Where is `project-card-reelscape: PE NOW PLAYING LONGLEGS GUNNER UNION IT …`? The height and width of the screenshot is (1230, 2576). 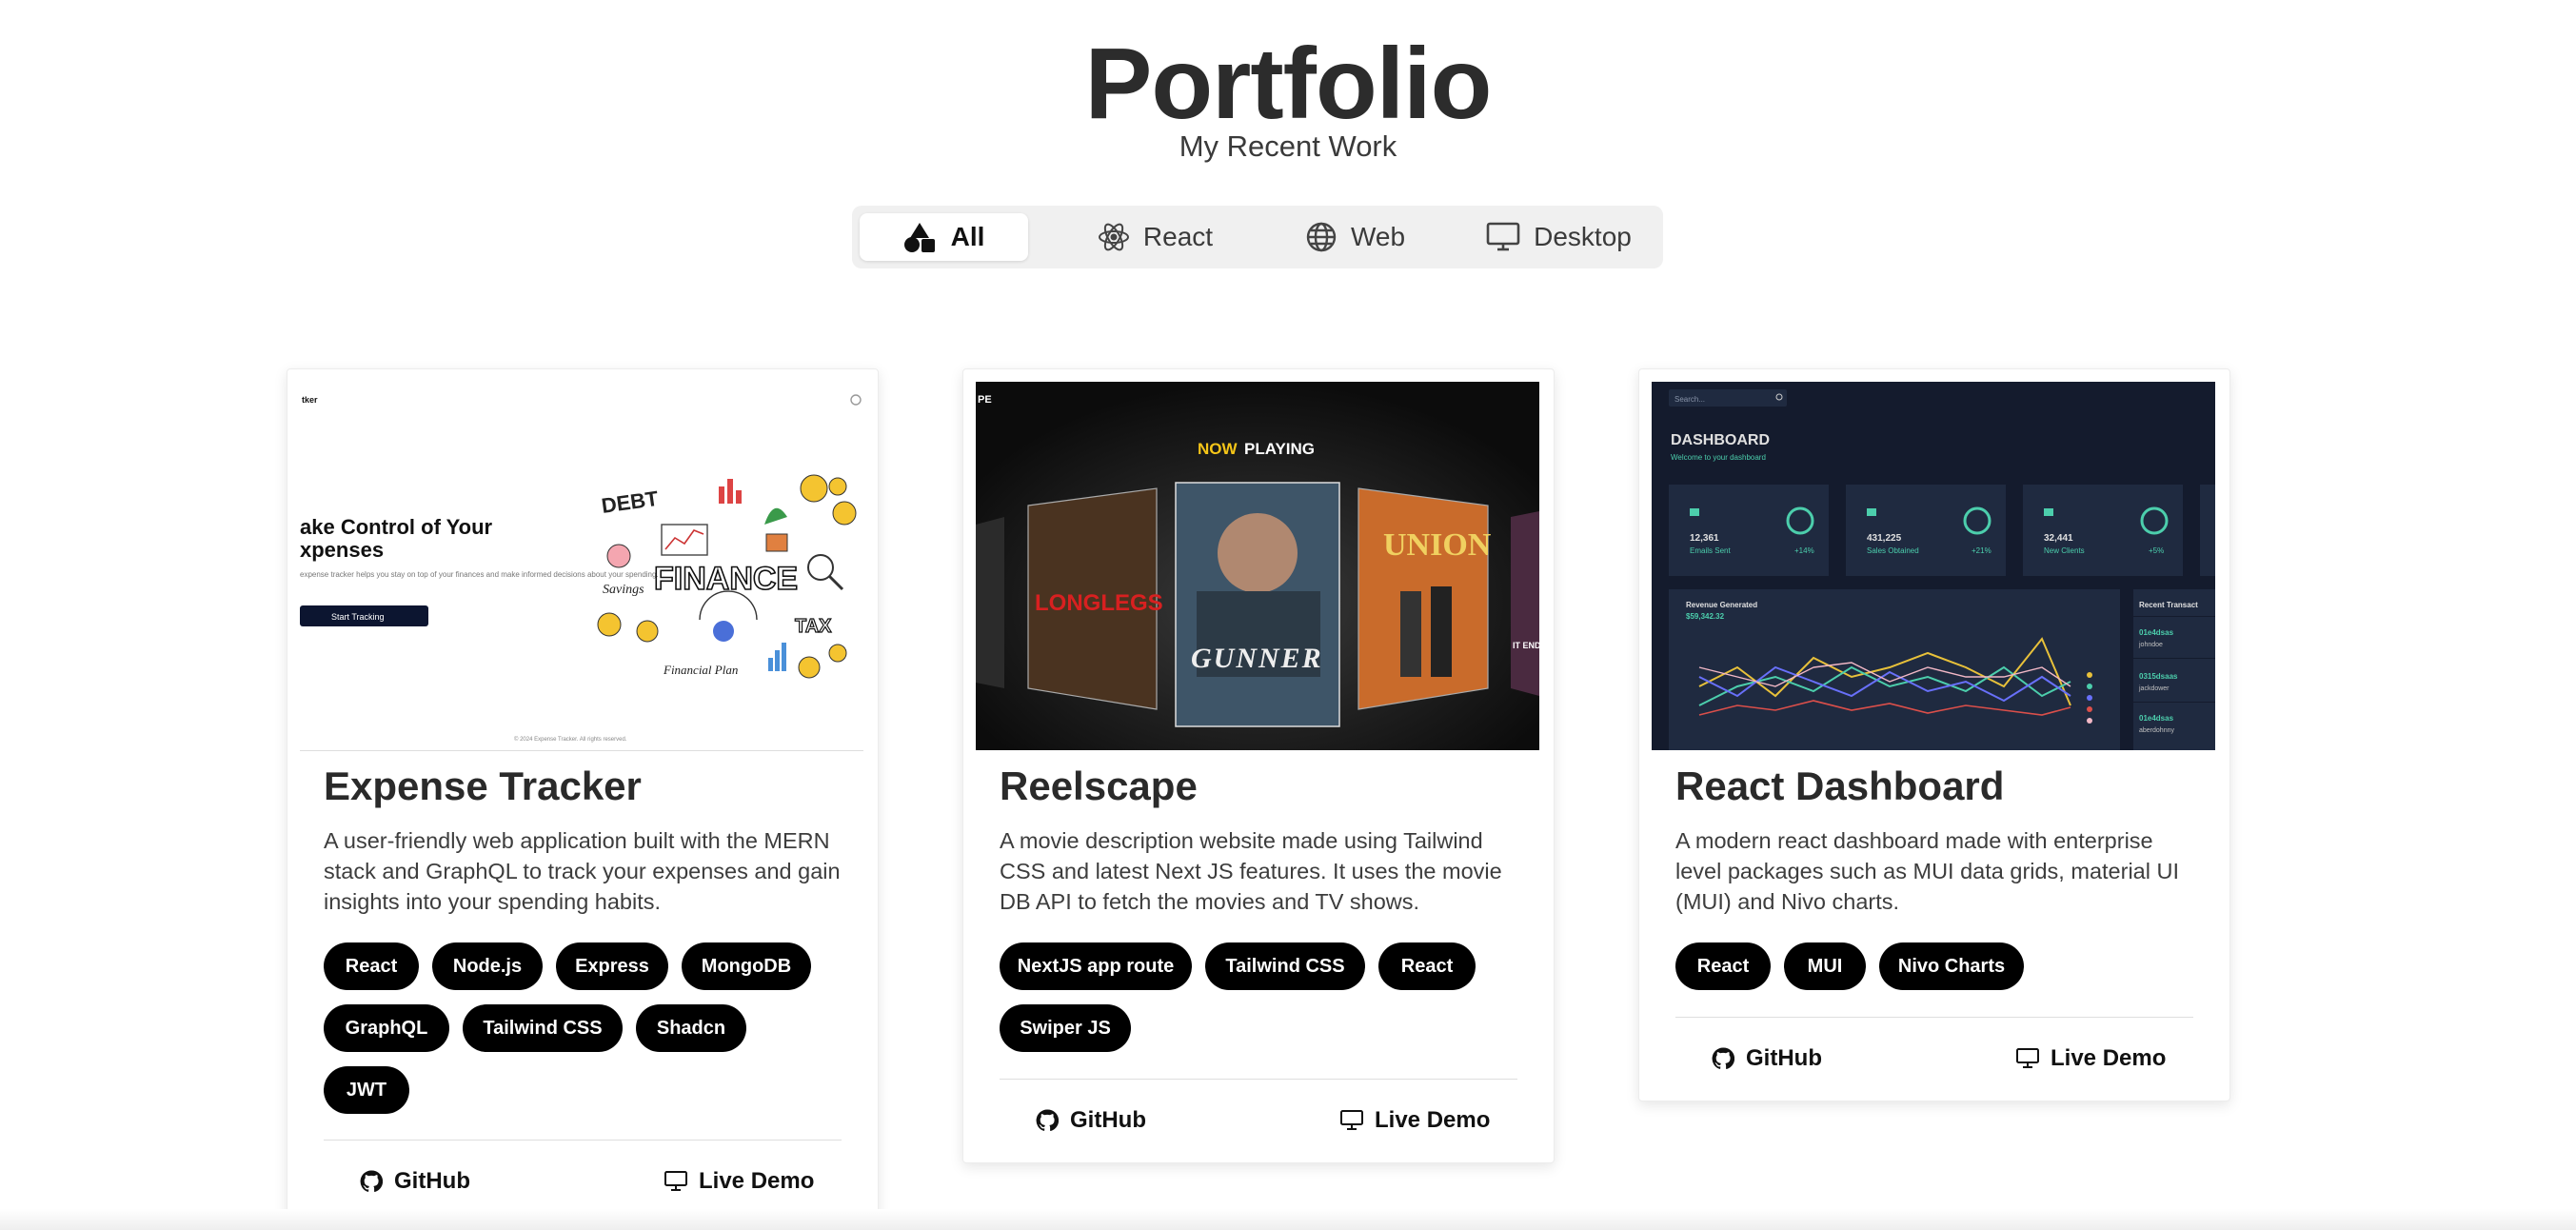 project-card-reelscape: PE NOW PLAYING LONGLEGS GUNNER UNION IT … is located at coordinates (1258, 765).